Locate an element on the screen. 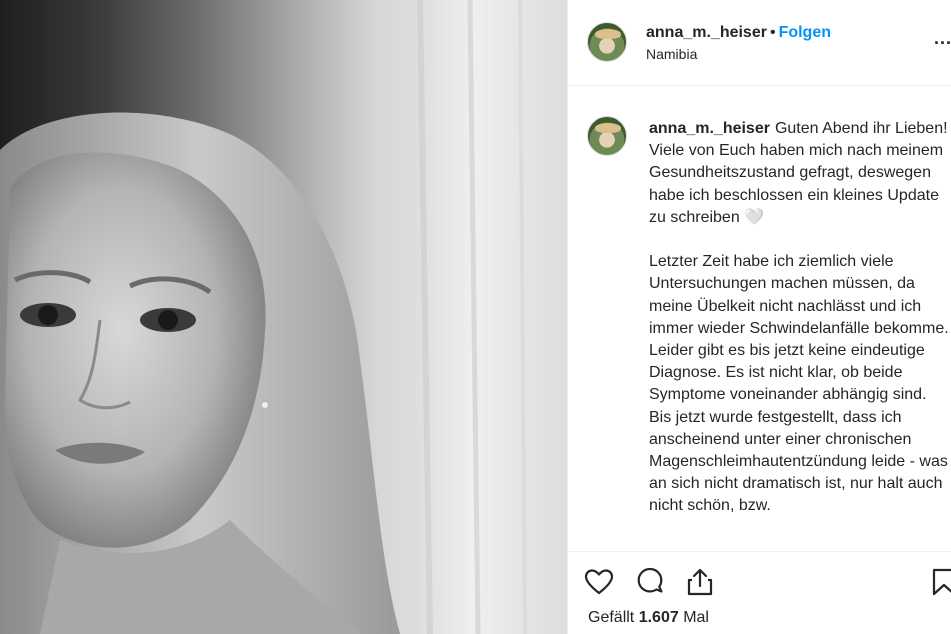  author-username: anna_m._heiser is located at coordinates (706, 32).